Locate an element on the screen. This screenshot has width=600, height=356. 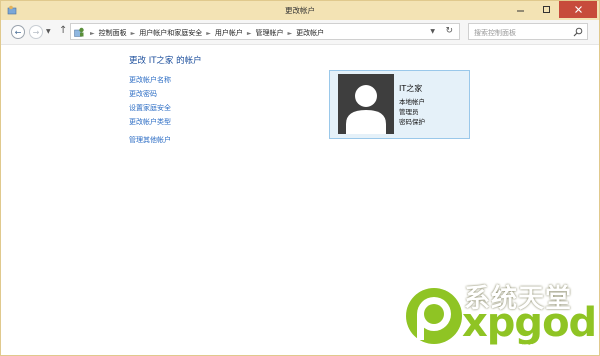
breadcrumb-item-user-accounts: 用户帐户 is located at coordinates (229, 33).